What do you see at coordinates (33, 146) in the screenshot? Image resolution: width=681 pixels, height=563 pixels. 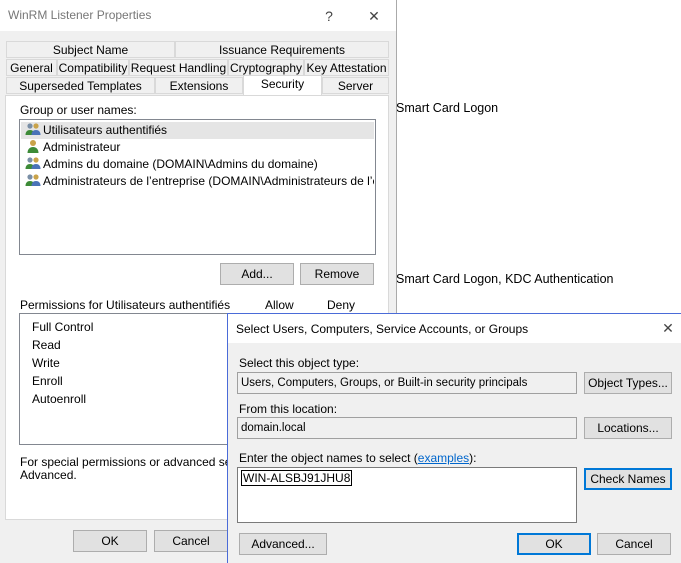 I see `user-icon` at bounding box center [33, 146].